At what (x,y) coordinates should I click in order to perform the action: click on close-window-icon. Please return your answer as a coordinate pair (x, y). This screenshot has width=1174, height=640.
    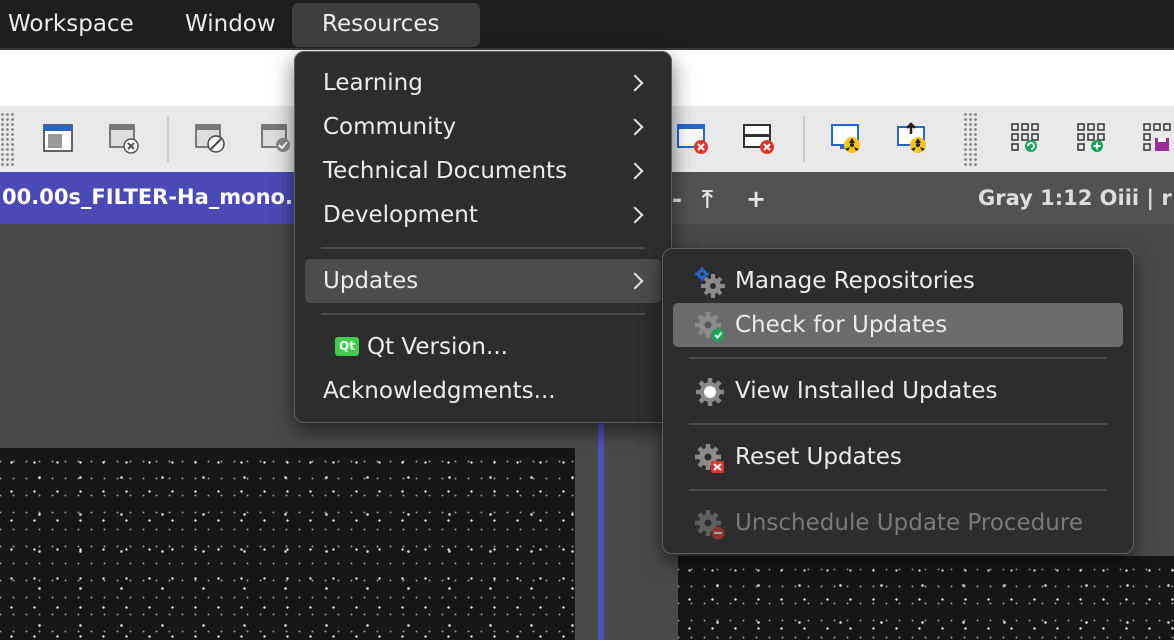
    Looking at the image, I should click on (124, 138).